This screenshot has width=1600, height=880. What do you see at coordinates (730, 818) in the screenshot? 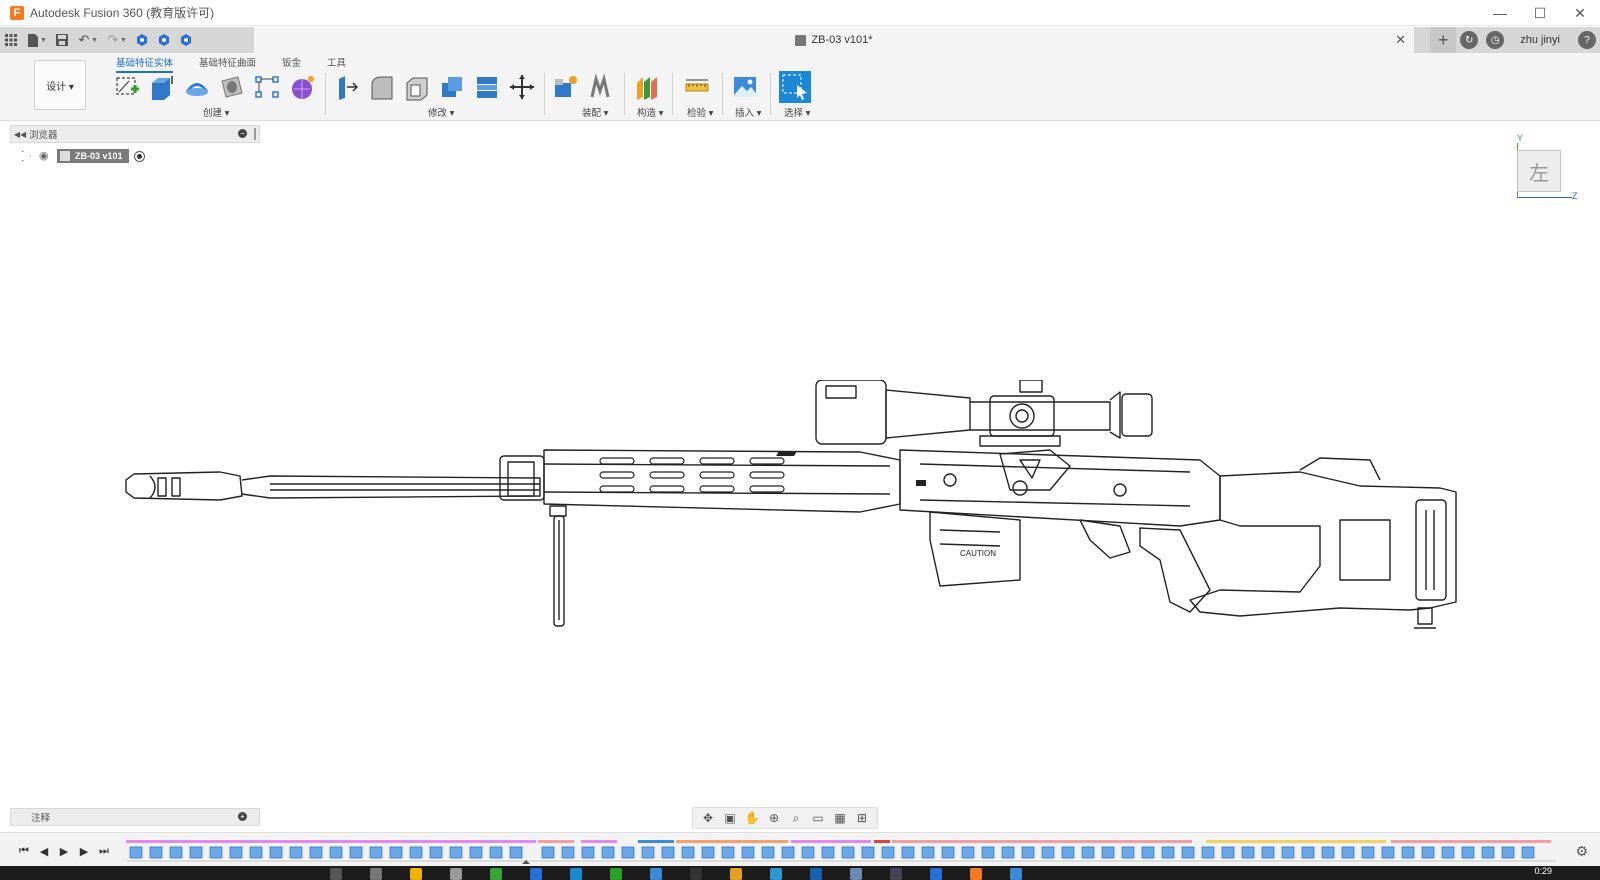
I see `look-at-icon: ▣` at bounding box center [730, 818].